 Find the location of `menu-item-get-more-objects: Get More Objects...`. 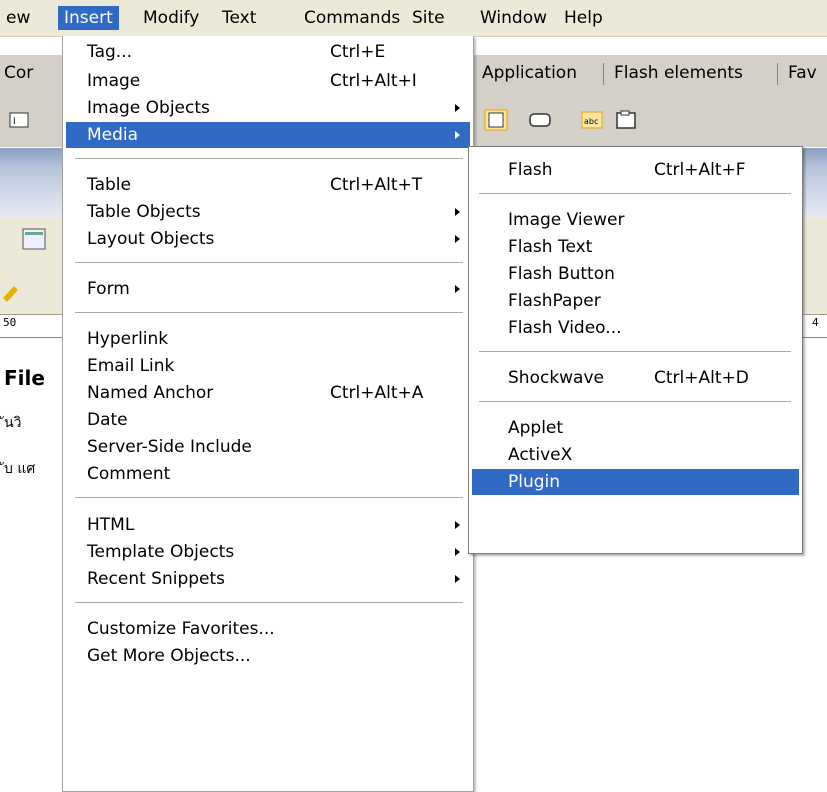

menu-item-get-more-objects: Get More Objects... is located at coordinates (268, 656).